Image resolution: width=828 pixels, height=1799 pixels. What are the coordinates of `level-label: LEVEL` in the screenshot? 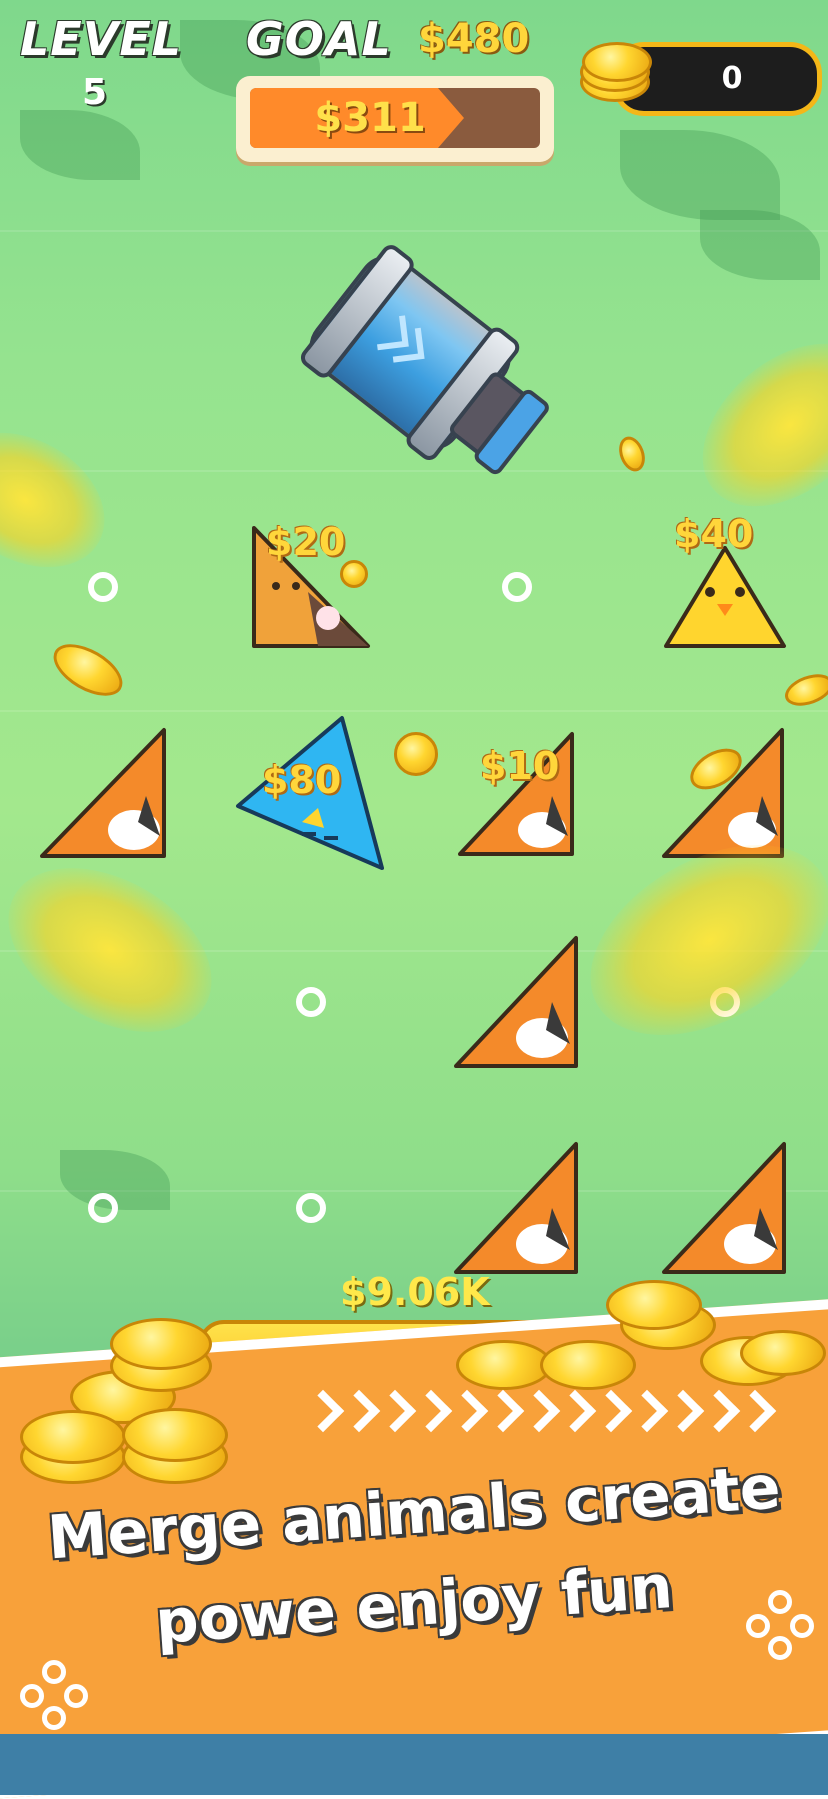 It's located at (101, 39).